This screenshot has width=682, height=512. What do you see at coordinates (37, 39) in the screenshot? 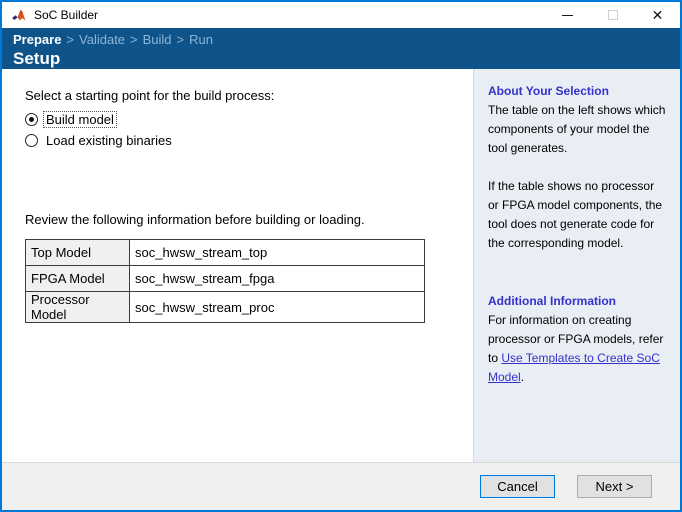
I see `breadcrumb-step-prepare: Prepare` at bounding box center [37, 39].